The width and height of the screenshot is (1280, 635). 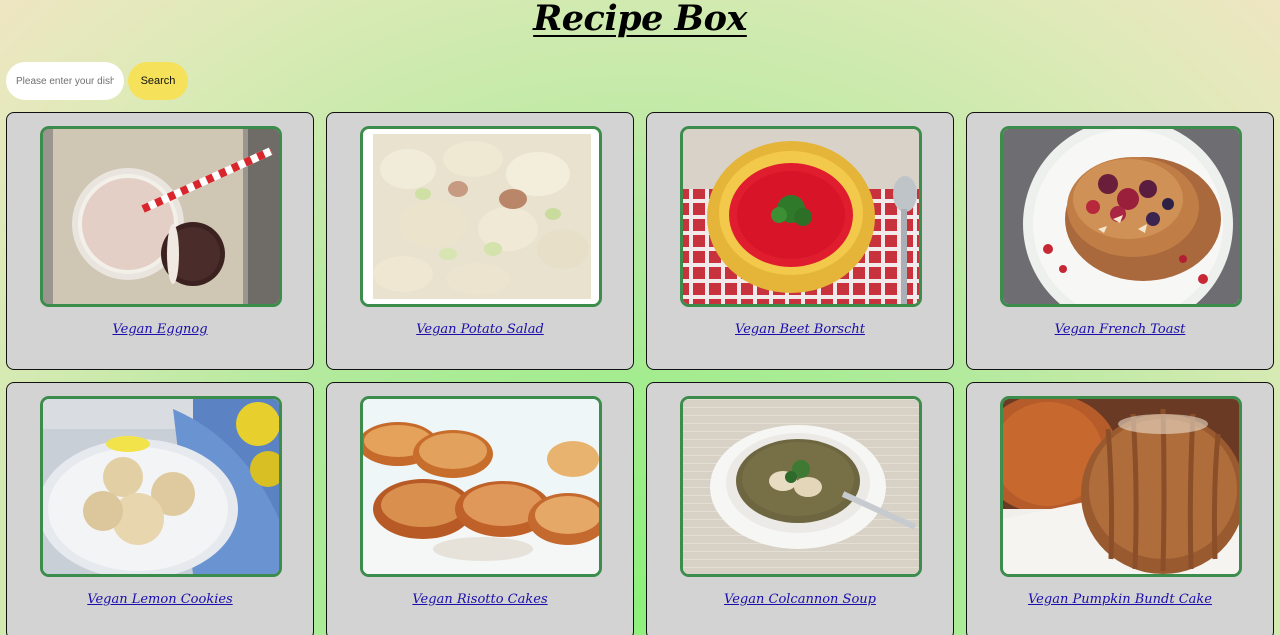 What do you see at coordinates (160, 329) in the screenshot?
I see `recipe-link: Vegan Eggnog` at bounding box center [160, 329].